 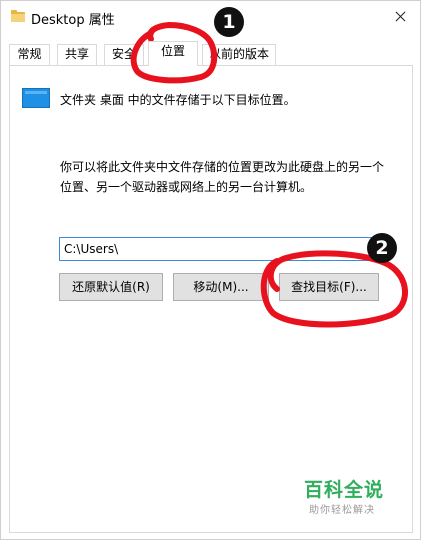 I want to click on description-line-1: 你可以将此文件夹中文件存储的位置更改为此硬盘上的另一个, so click(x=222, y=167).